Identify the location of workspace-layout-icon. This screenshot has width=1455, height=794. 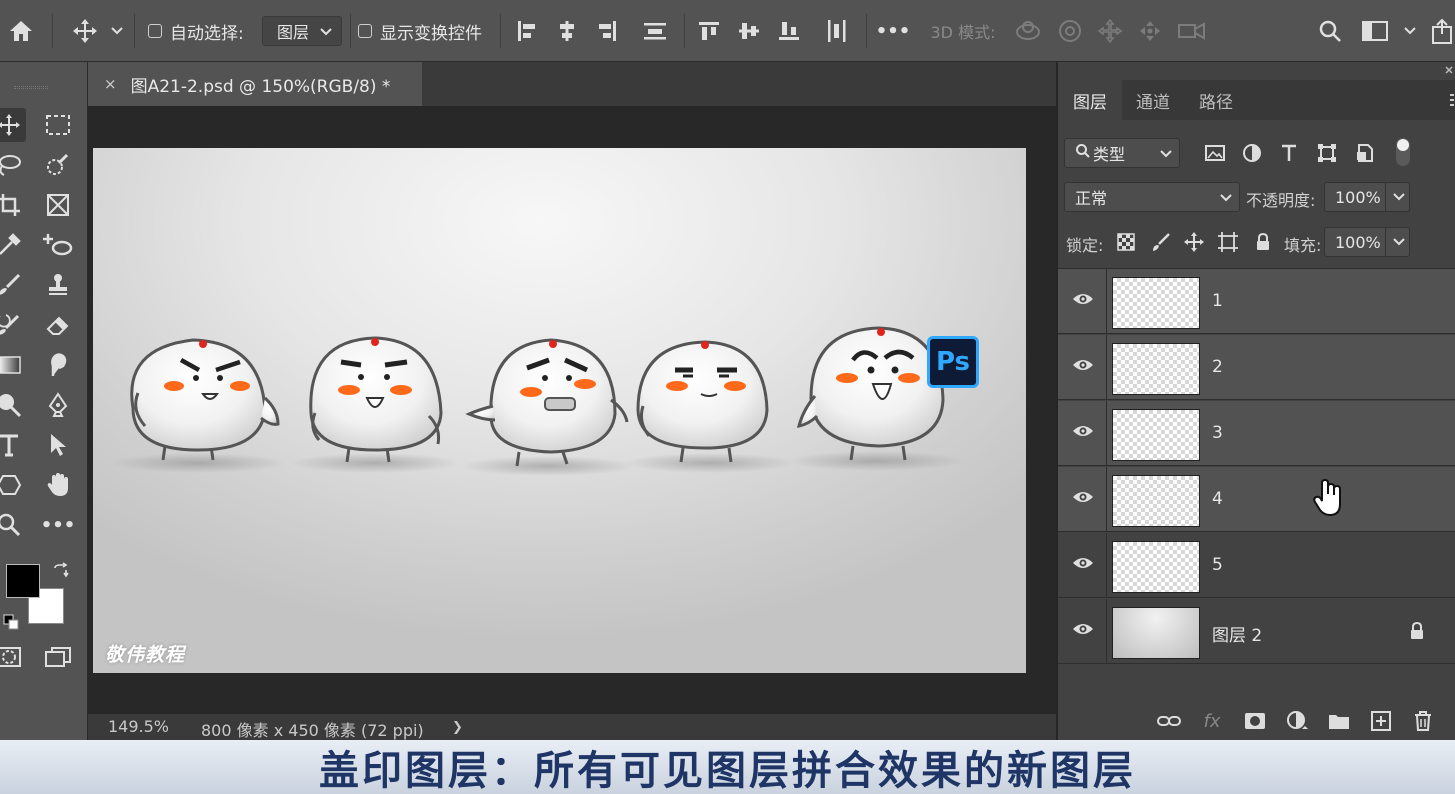
(1375, 31).